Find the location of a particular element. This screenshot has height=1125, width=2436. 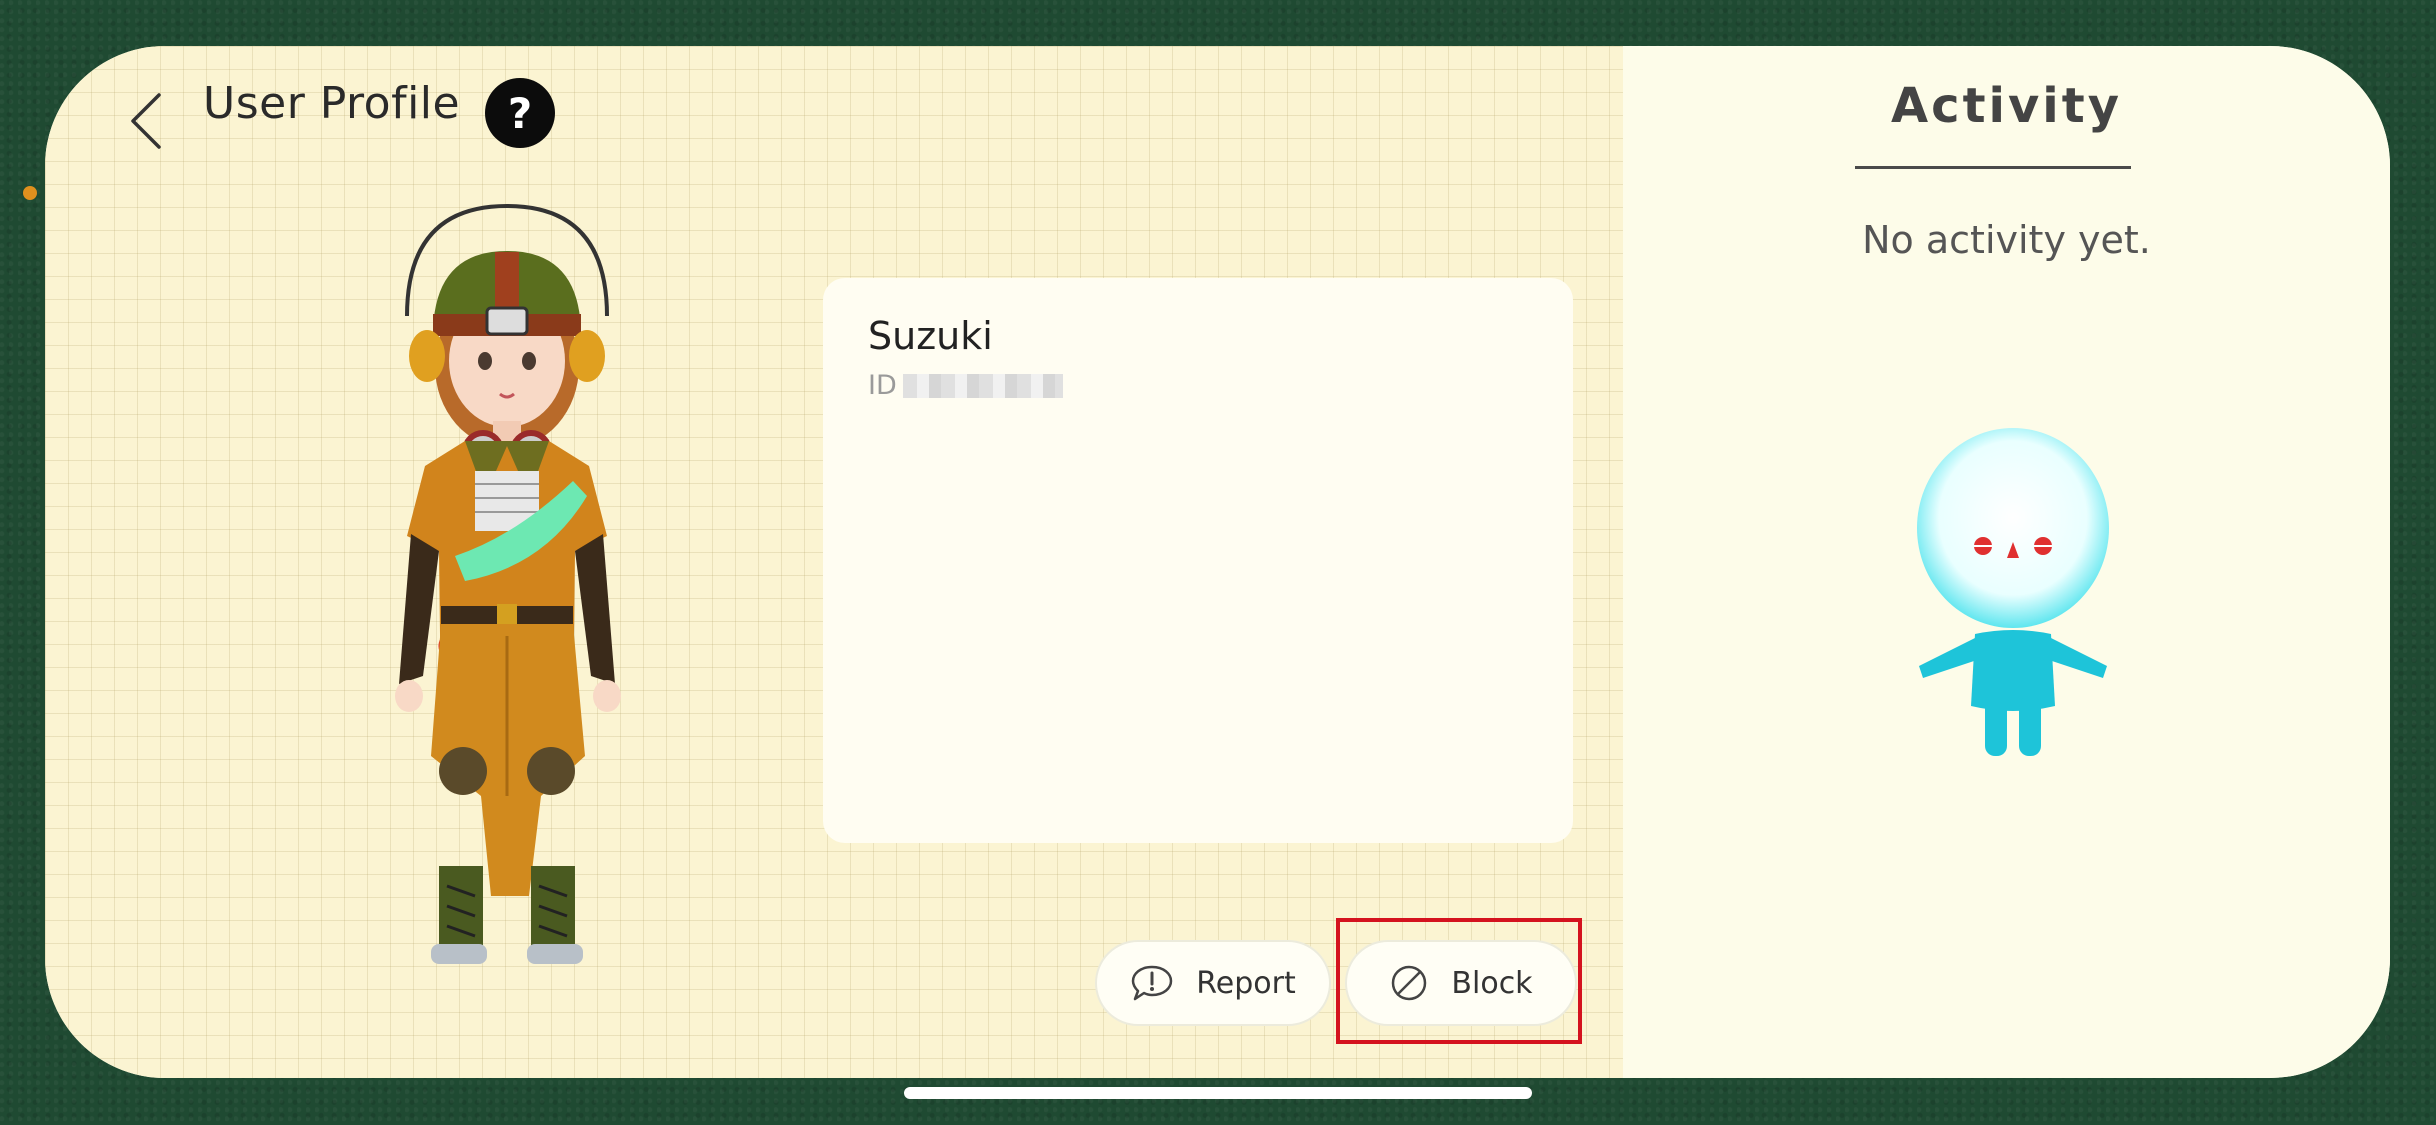

highlight-box is located at coordinates (1459, 981).